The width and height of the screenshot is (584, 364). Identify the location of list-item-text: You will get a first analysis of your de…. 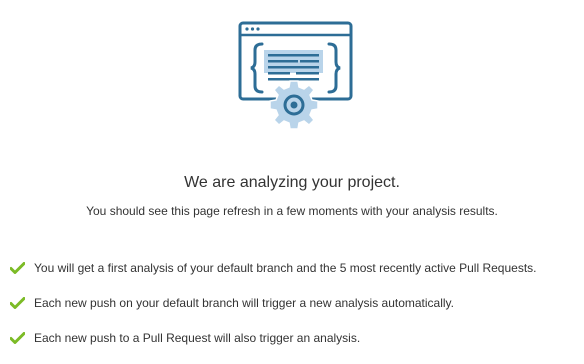
(285, 268).